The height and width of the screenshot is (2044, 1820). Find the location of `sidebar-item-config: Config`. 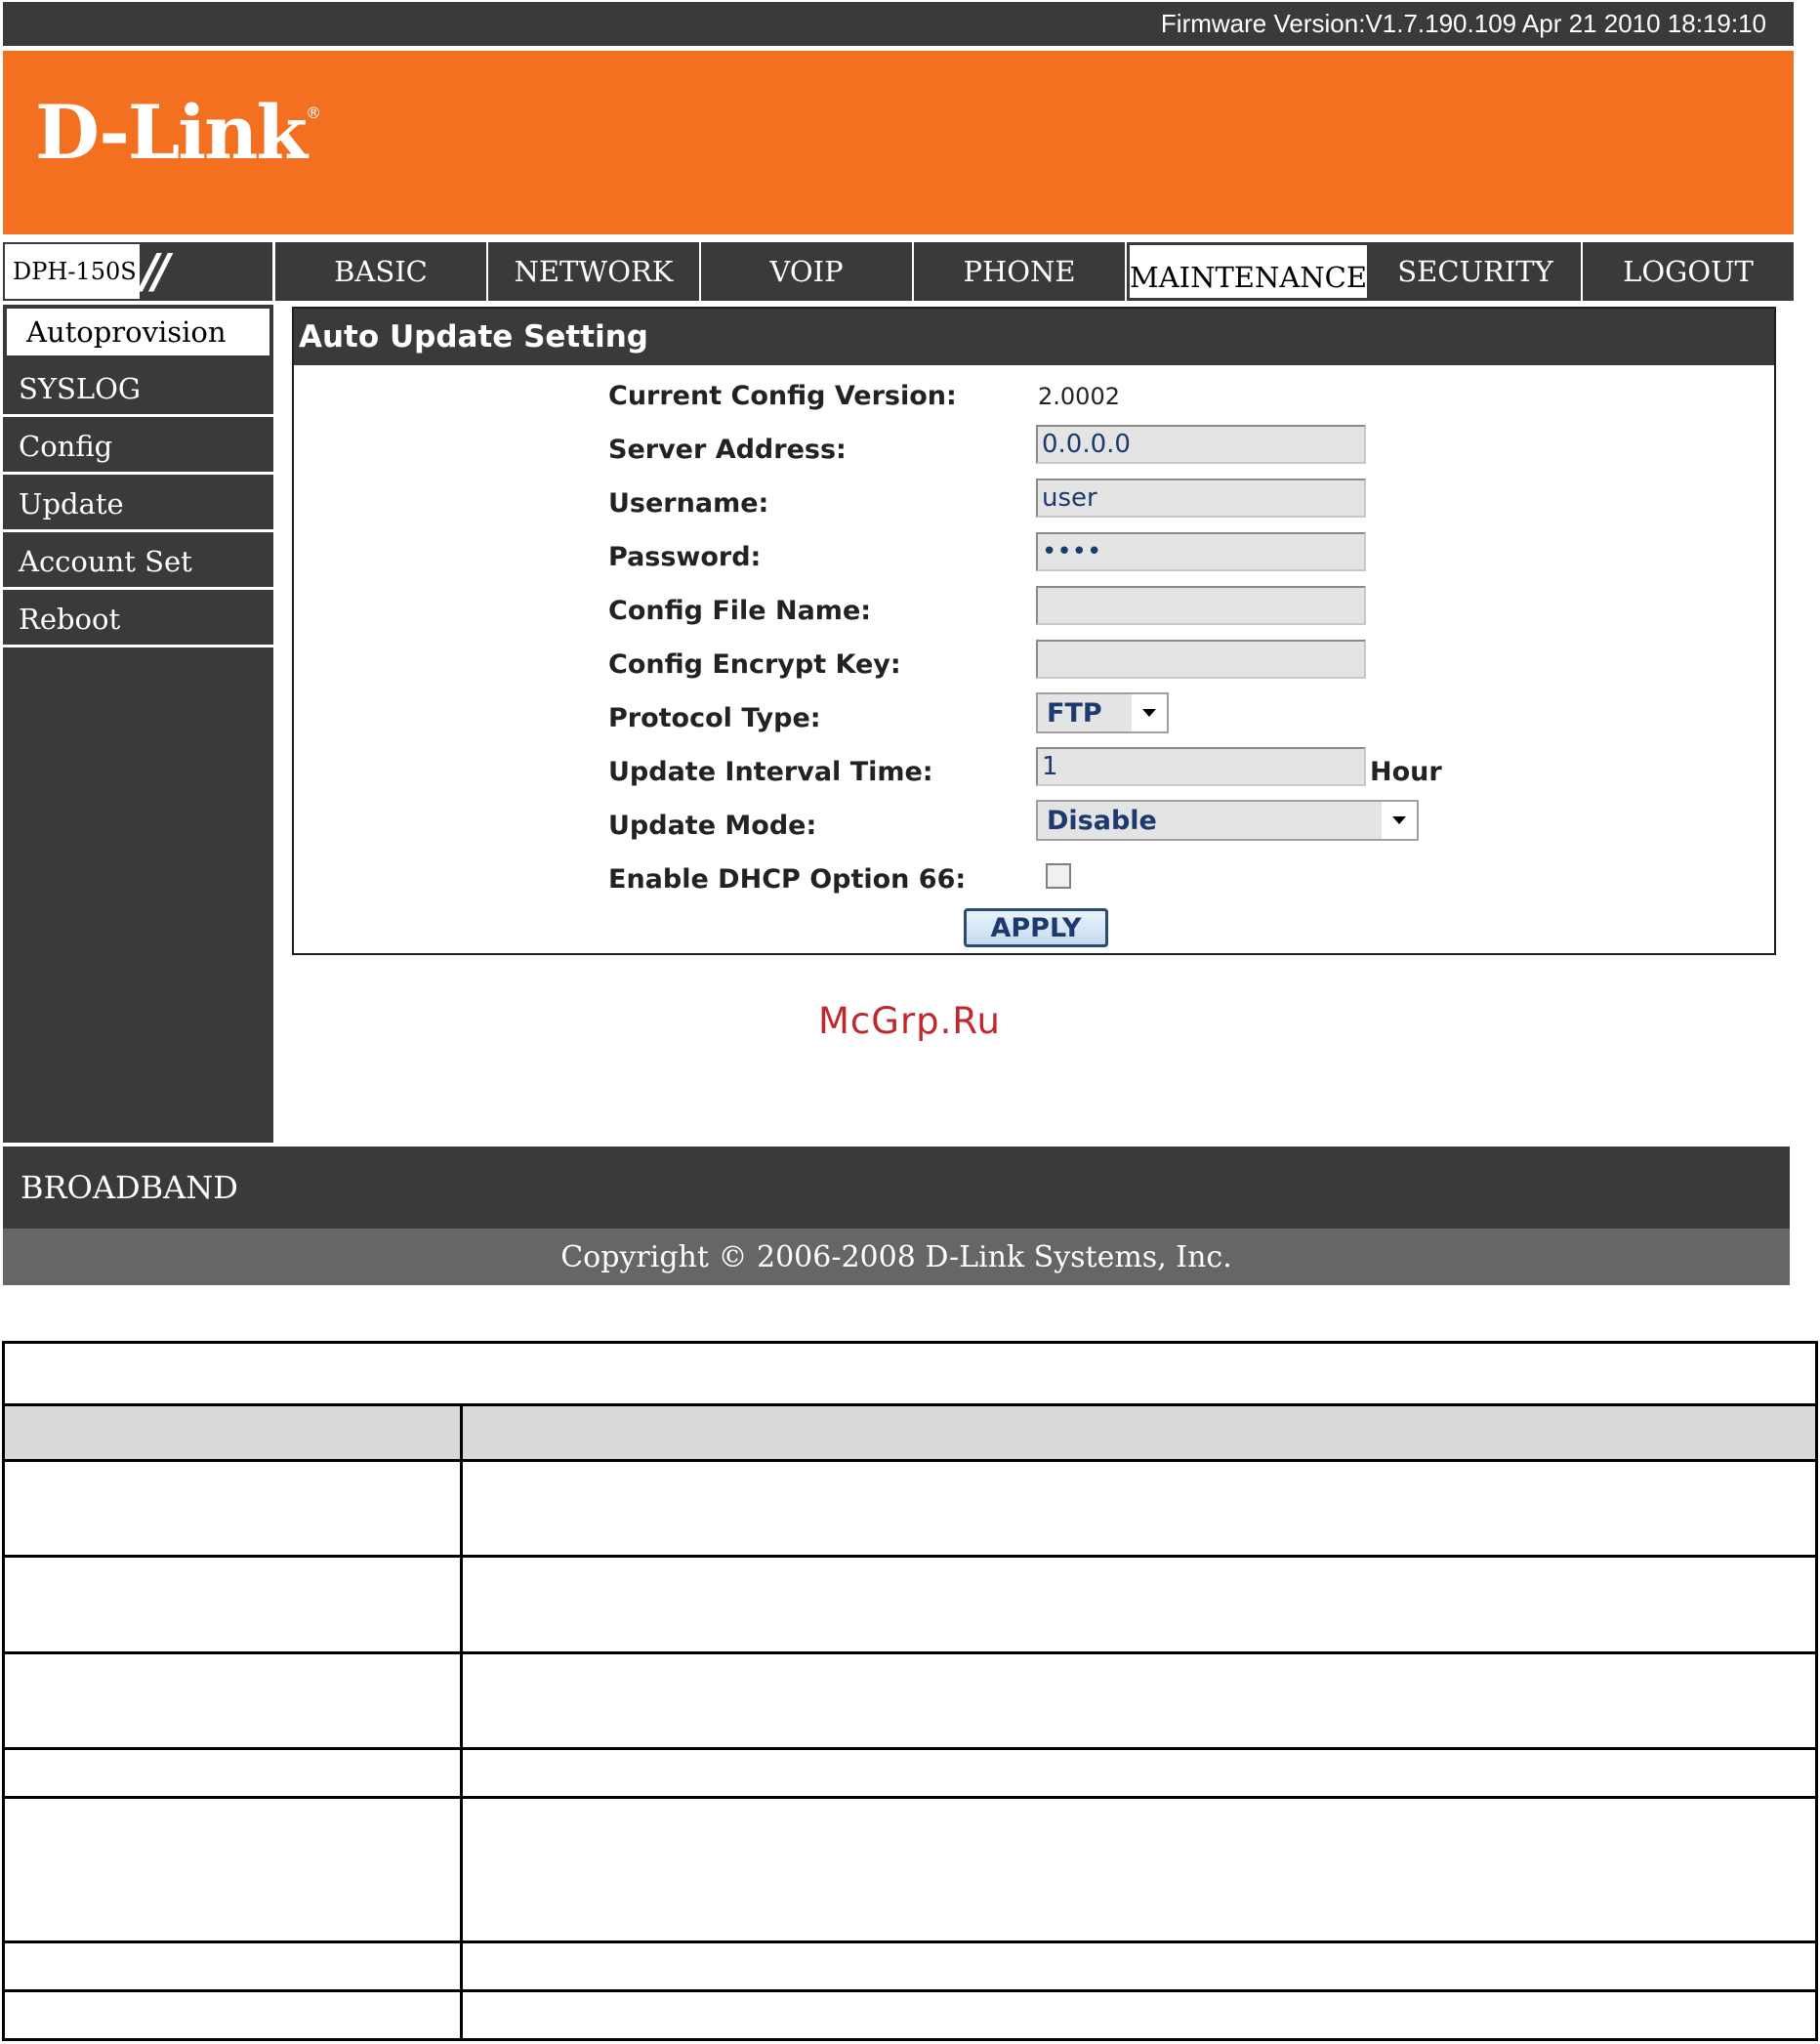

sidebar-item-config: Config is located at coordinates (138, 447).